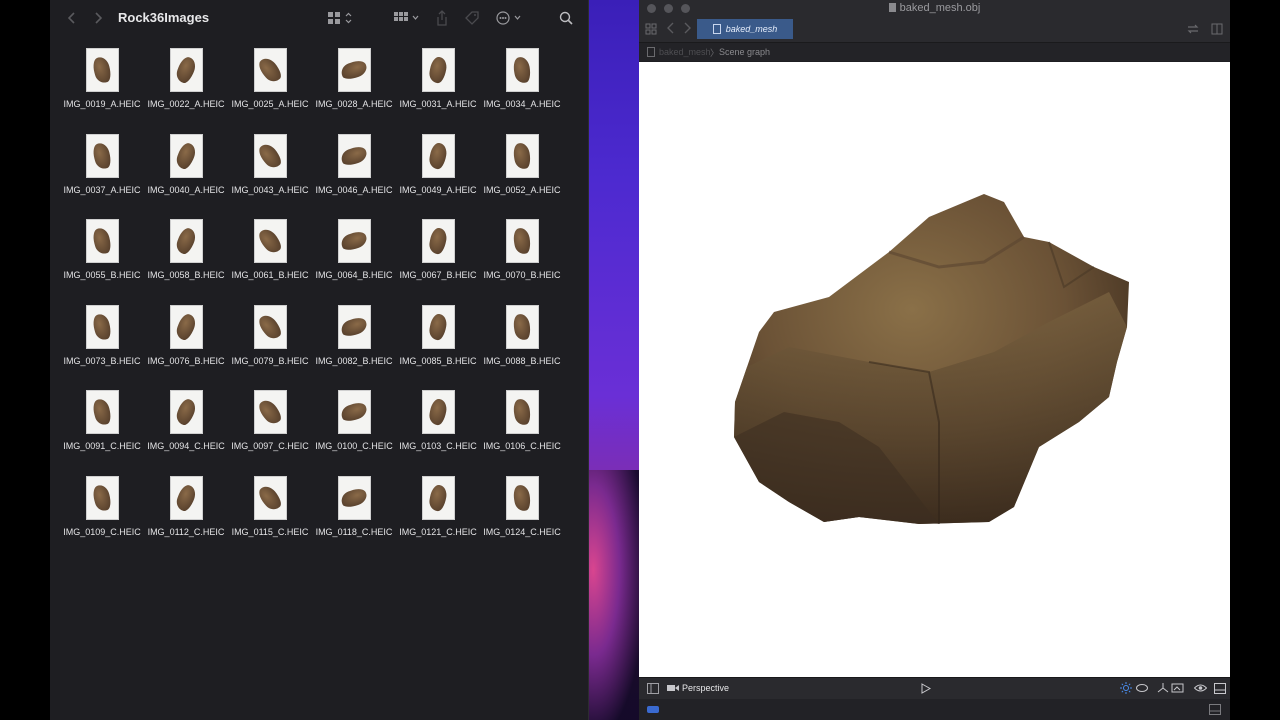  Describe the element at coordinates (566, 18) in the screenshot. I see `search-icon` at that location.